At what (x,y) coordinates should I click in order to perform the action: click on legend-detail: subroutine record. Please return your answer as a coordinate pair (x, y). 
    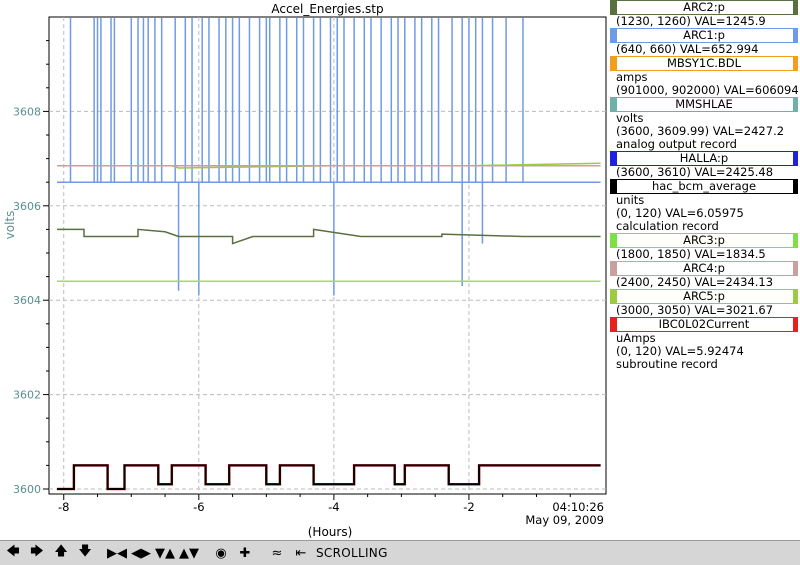
    Looking at the image, I should click on (667, 364).